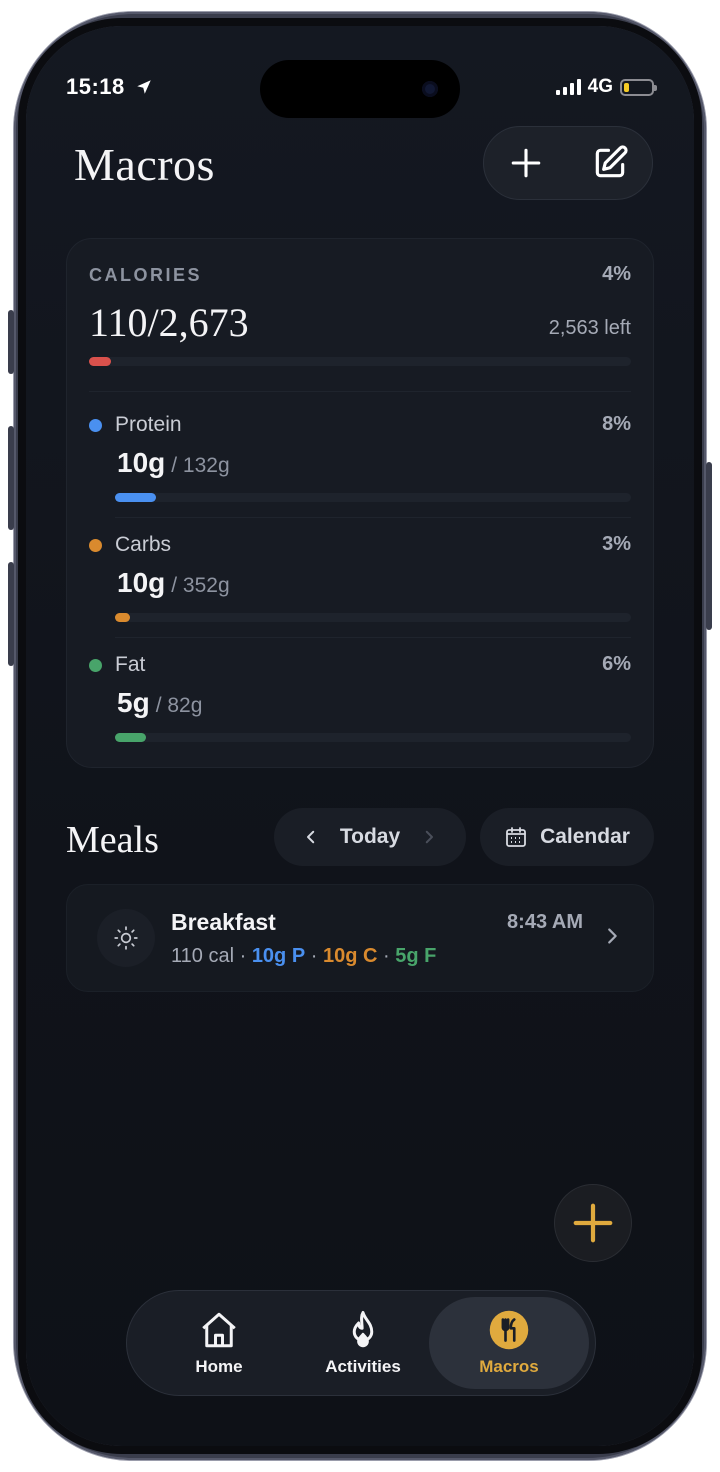 This screenshot has width=720, height=1472. What do you see at coordinates (130, 737) in the screenshot?
I see `fat-progress-fill` at bounding box center [130, 737].